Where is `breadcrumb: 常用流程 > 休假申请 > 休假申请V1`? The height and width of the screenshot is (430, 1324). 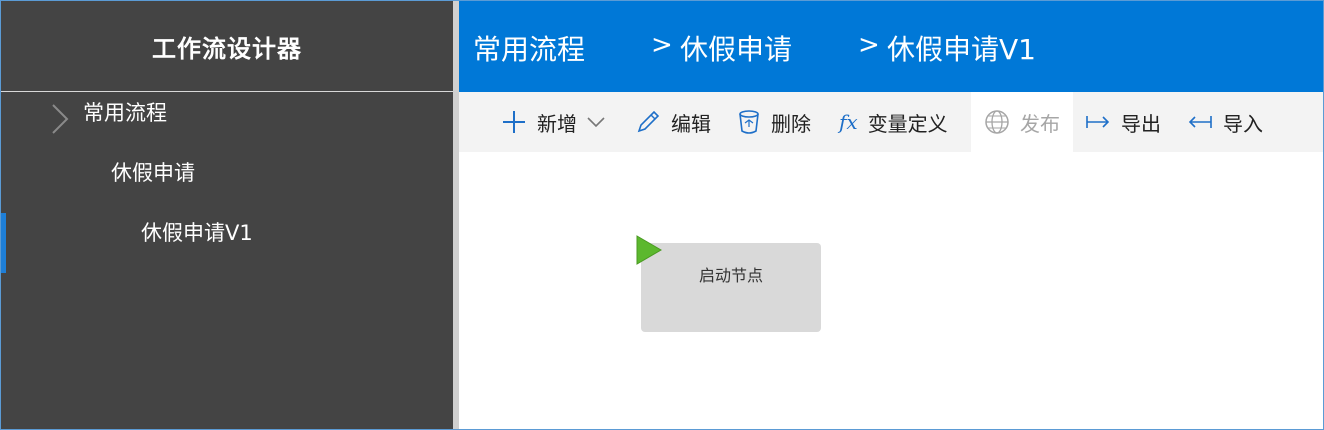 breadcrumb: 常用流程 > 休假申请 > 休假申请V1 is located at coordinates (891, 46).